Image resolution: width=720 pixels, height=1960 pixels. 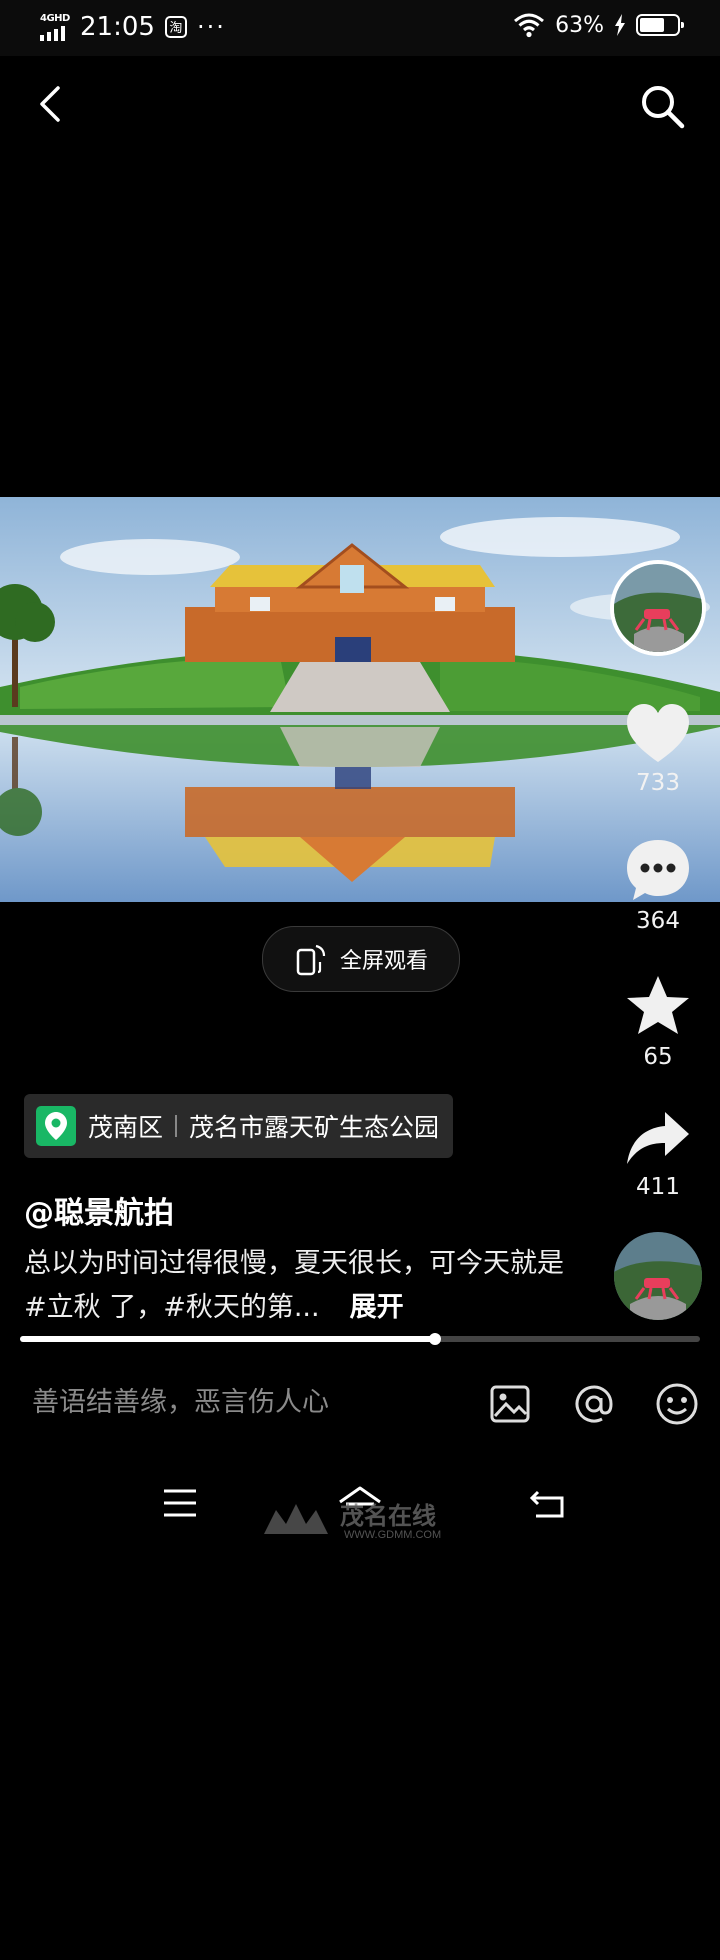 I want to click on video-progress-bar, so click(x=360, y=1339).